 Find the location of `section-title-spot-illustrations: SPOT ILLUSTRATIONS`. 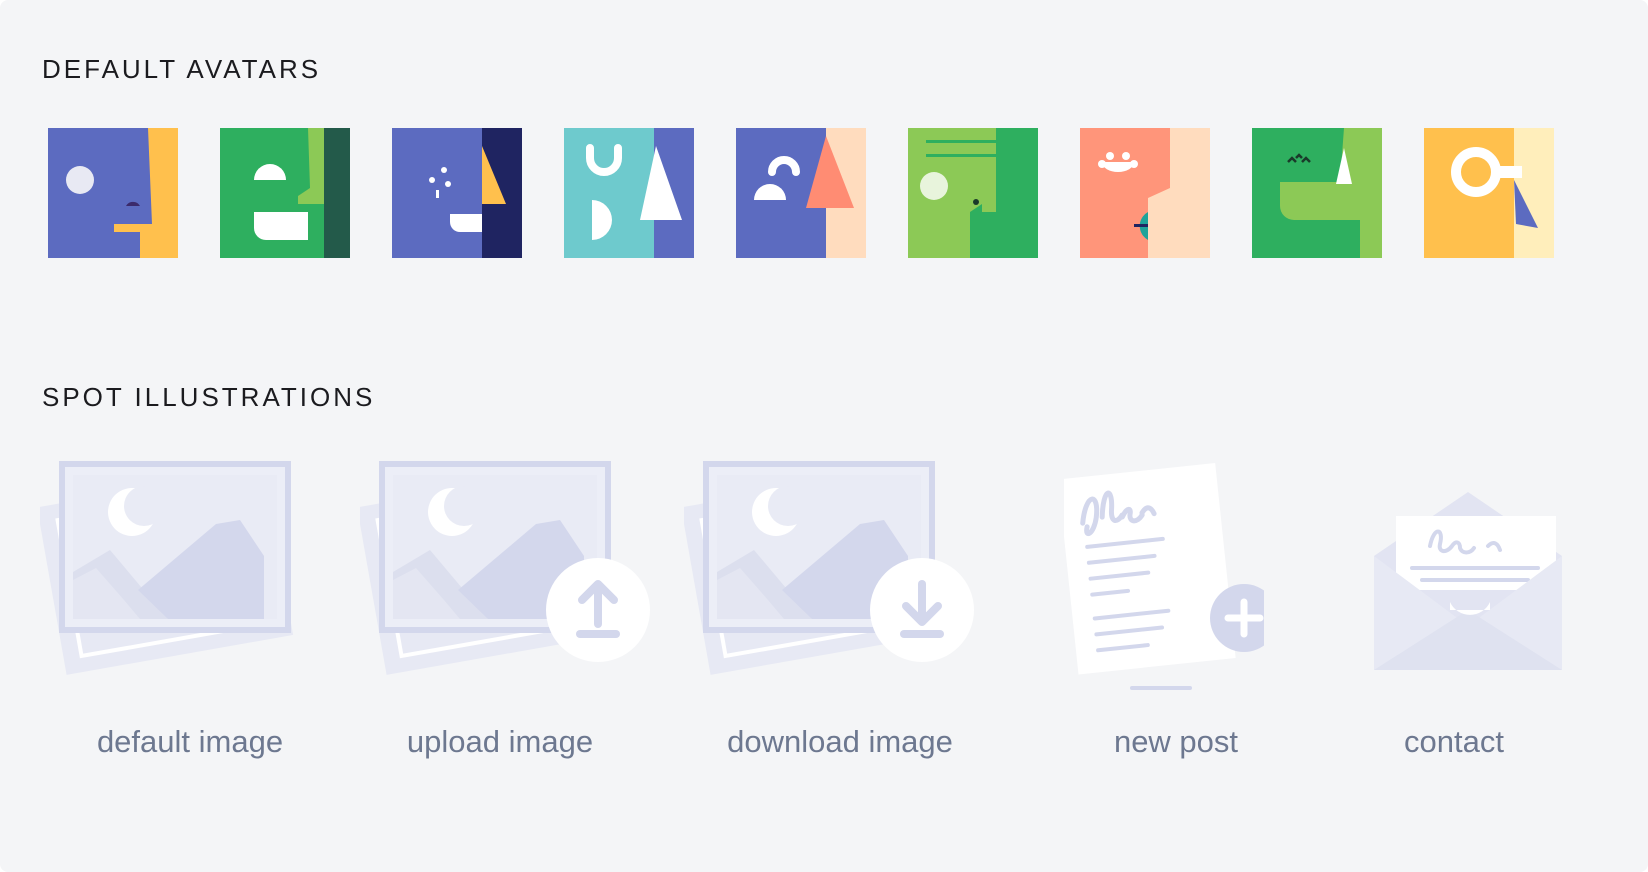

section-title-spot-illustrations: SPOT ILLUSTRATIONS is located at coordinates (209, 397).